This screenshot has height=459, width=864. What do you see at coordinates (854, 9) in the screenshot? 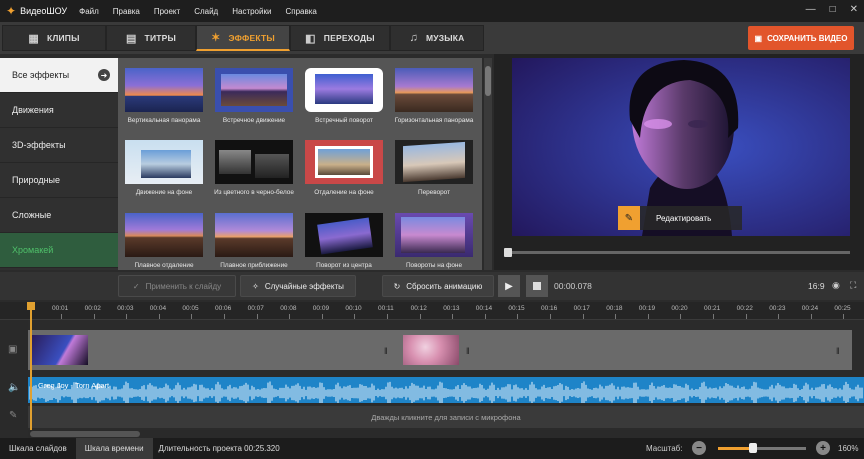
I see `close-icon: ✕` at bounding box center [854, 9].